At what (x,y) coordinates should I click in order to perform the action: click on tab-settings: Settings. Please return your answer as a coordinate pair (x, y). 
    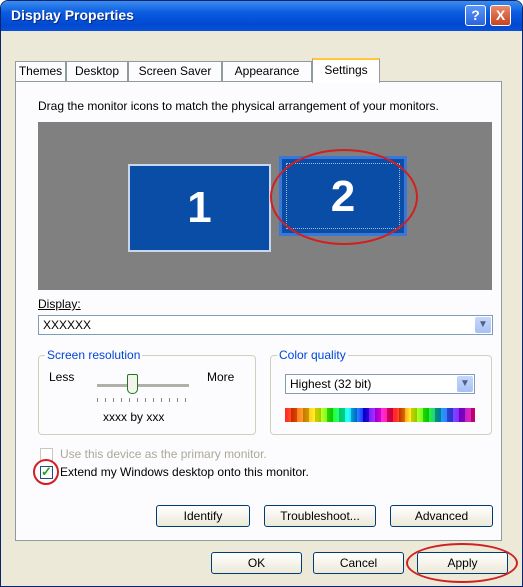
    Looking at the image, I should click on (346, 70).